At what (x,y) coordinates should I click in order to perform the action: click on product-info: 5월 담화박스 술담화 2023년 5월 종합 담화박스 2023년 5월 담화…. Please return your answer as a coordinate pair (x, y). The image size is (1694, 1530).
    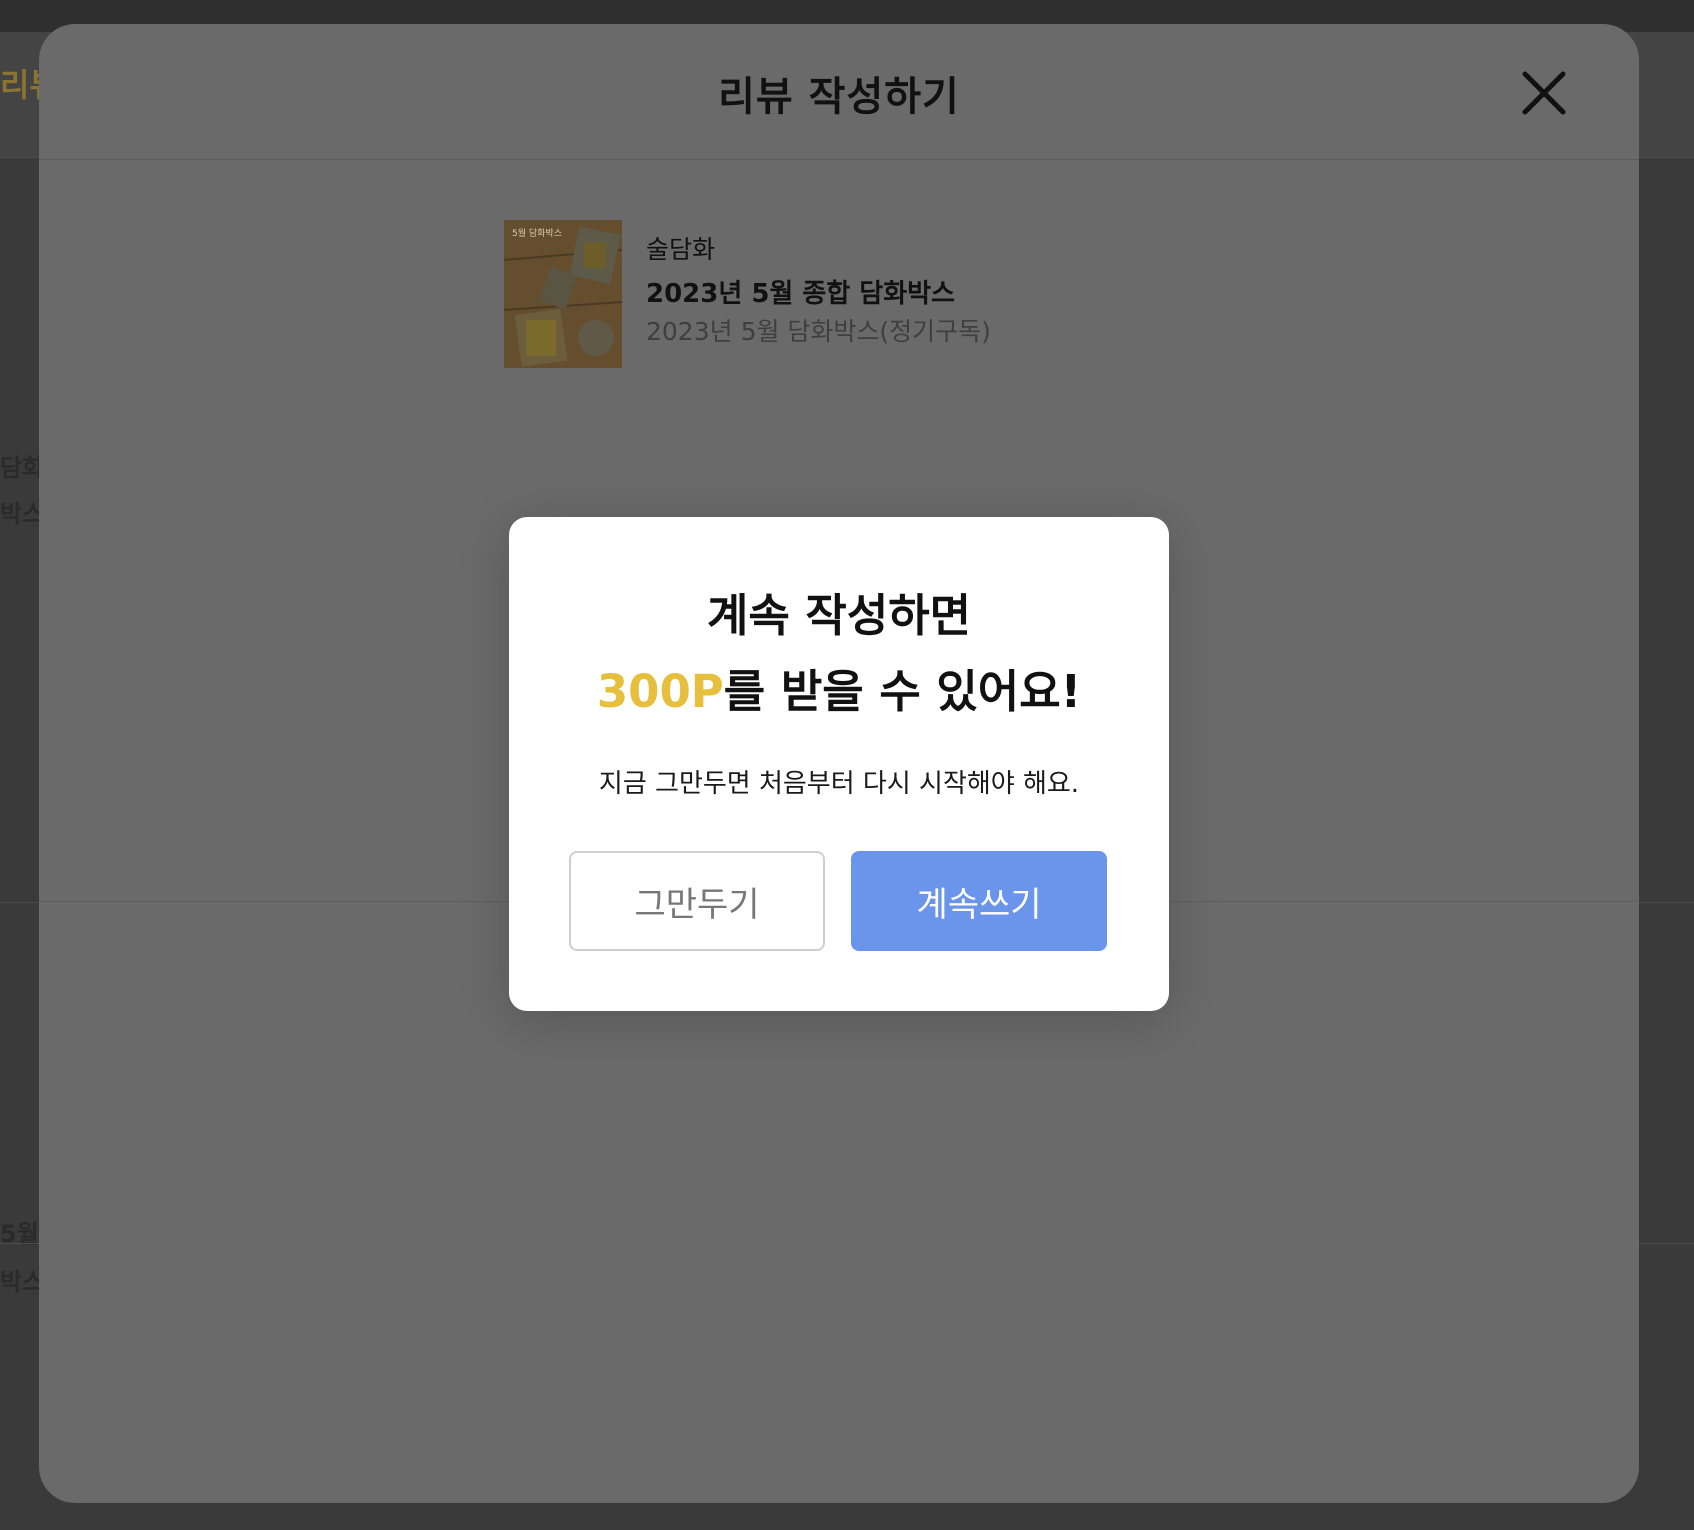
    Looking at the image, I should click on (854, 295).